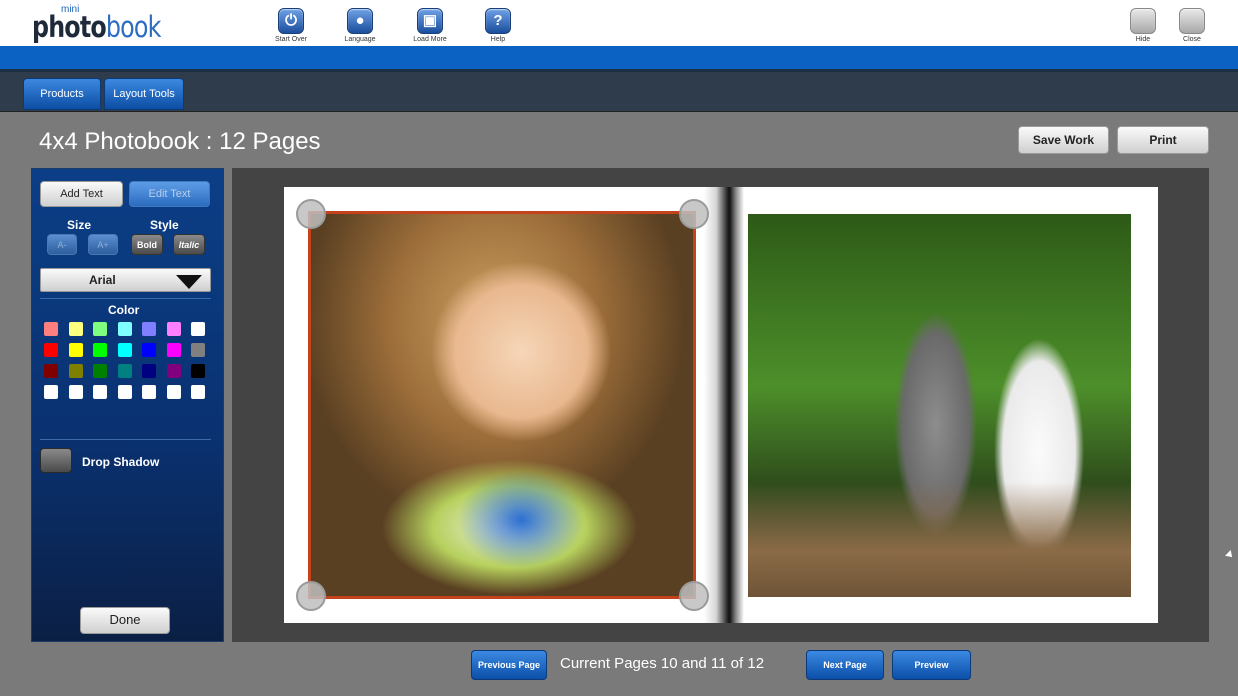 The image size is (1238, 696). I want to click on style-label: Style, so click(164, 225).